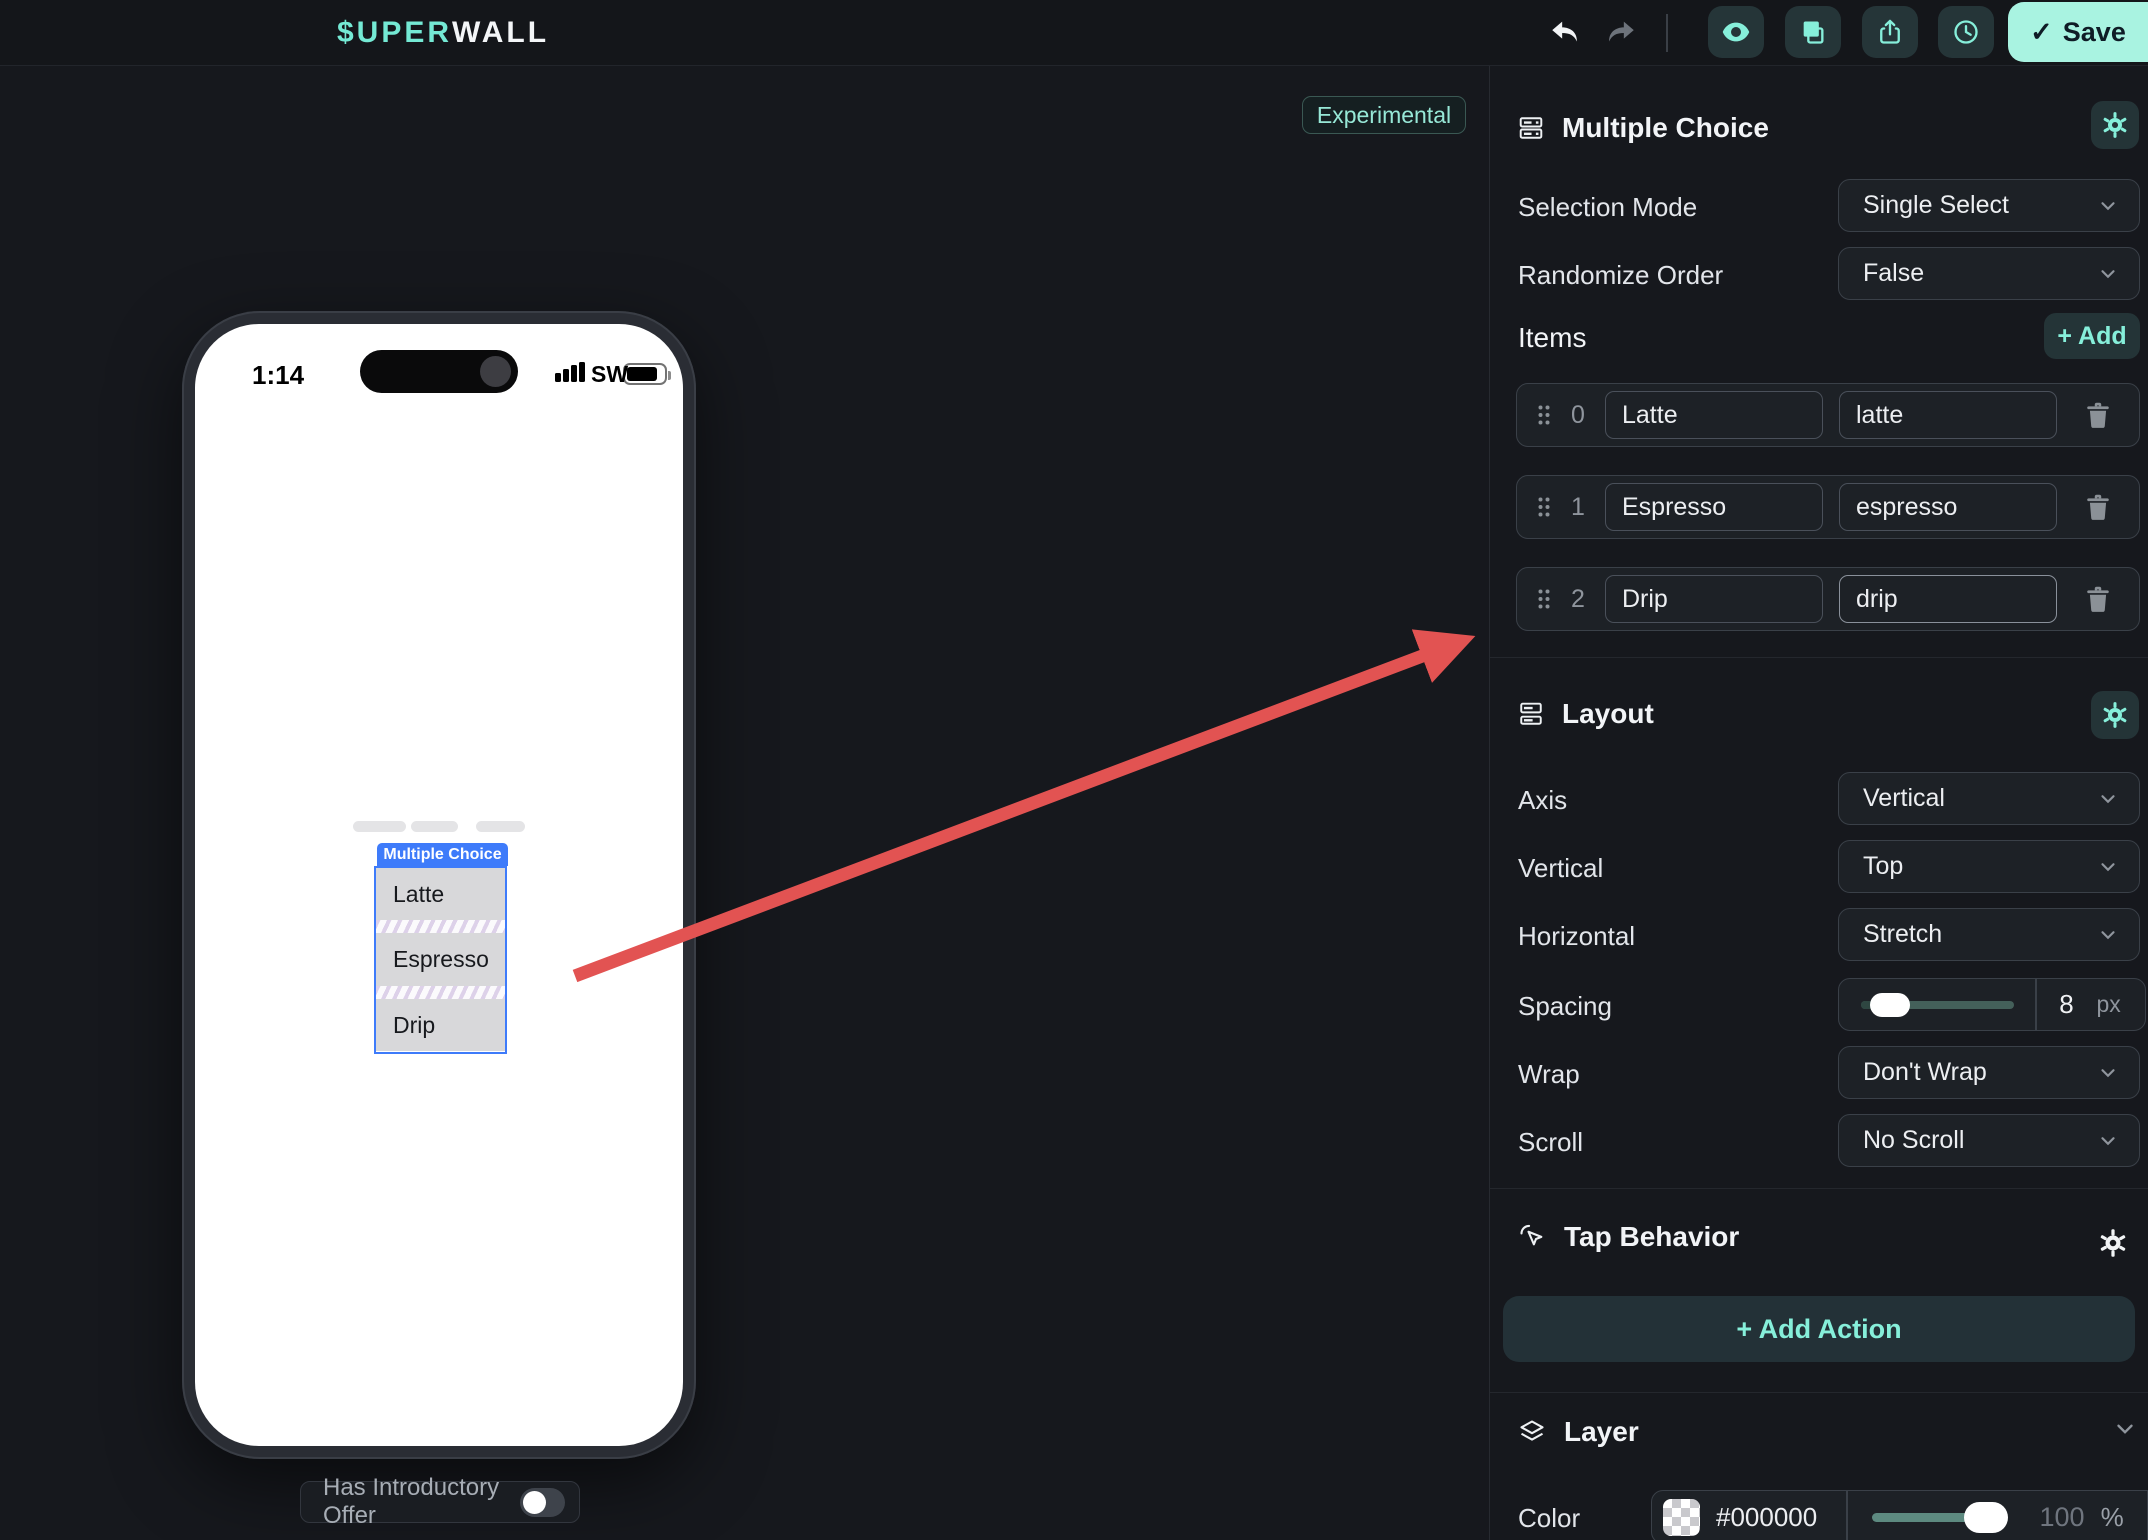  I want to click on layer-collapse-chevron-icon, so click(2125, 1429).